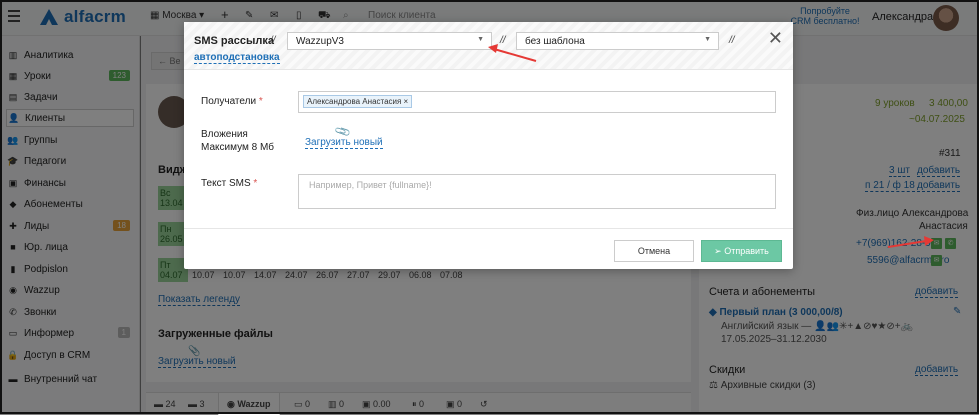  I want to click on template-value: без шаблона, so click(555, 41).